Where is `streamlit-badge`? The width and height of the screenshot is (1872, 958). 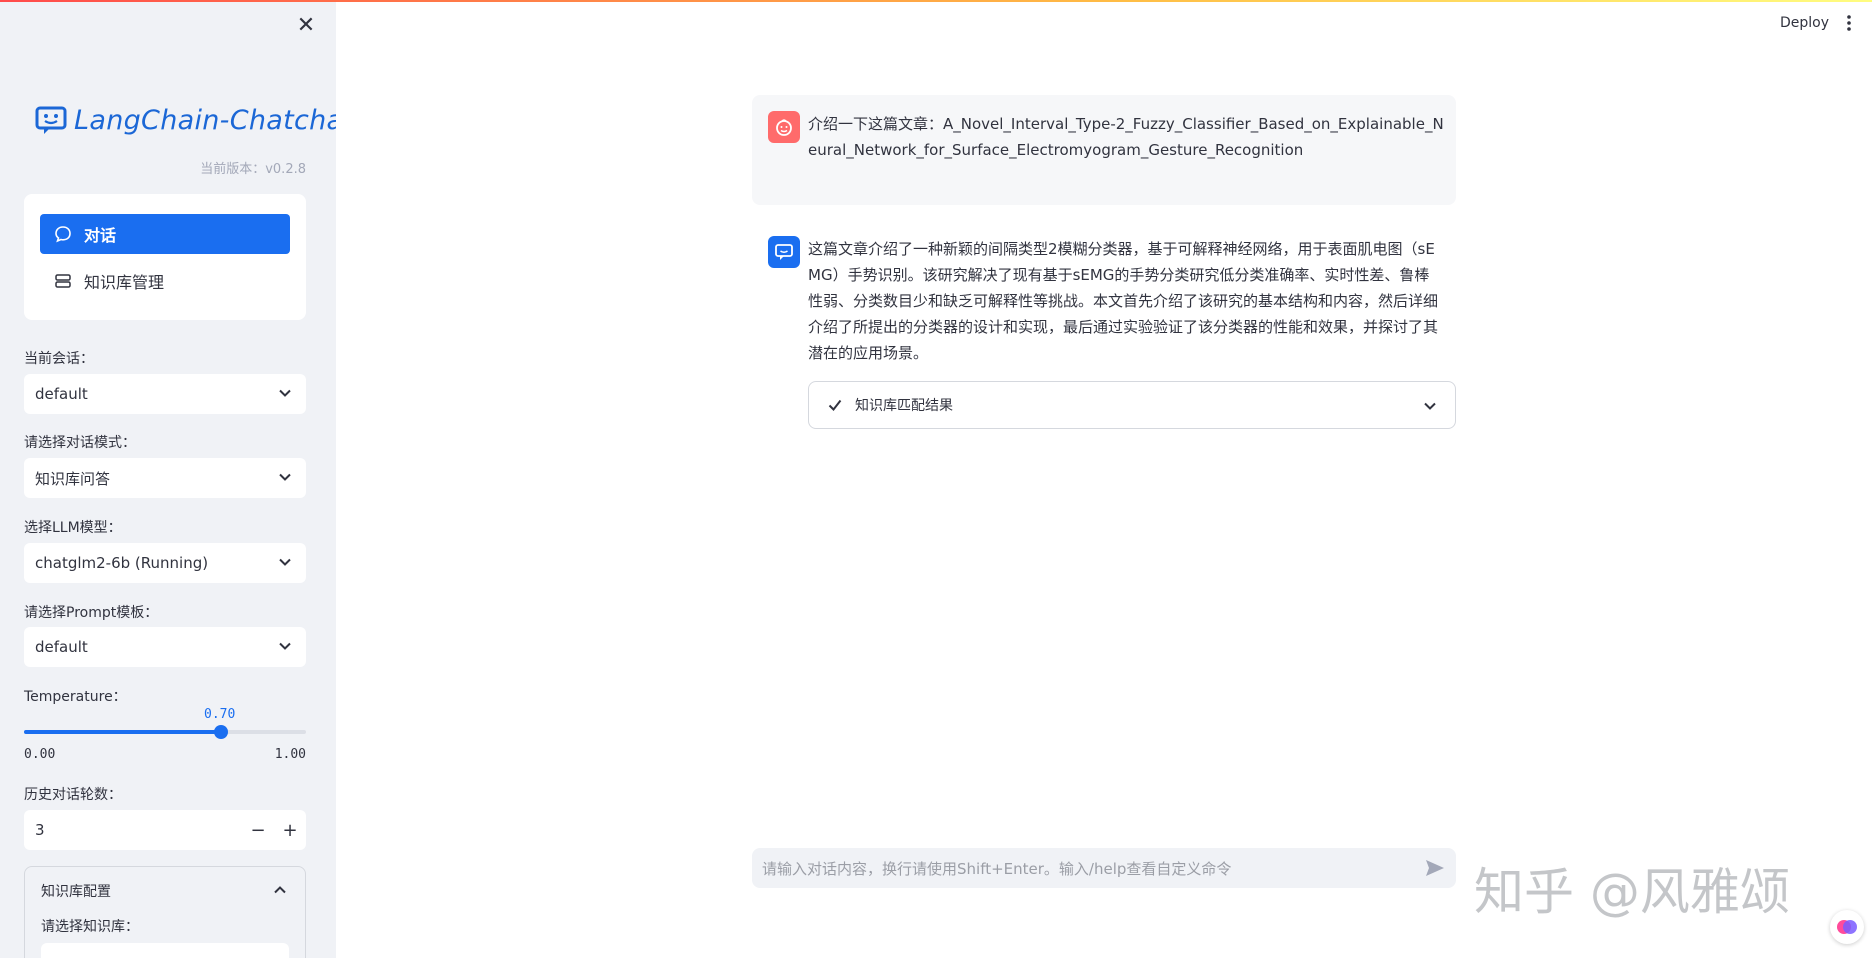 streamlit-badge is located at coordinates (1847, 927).